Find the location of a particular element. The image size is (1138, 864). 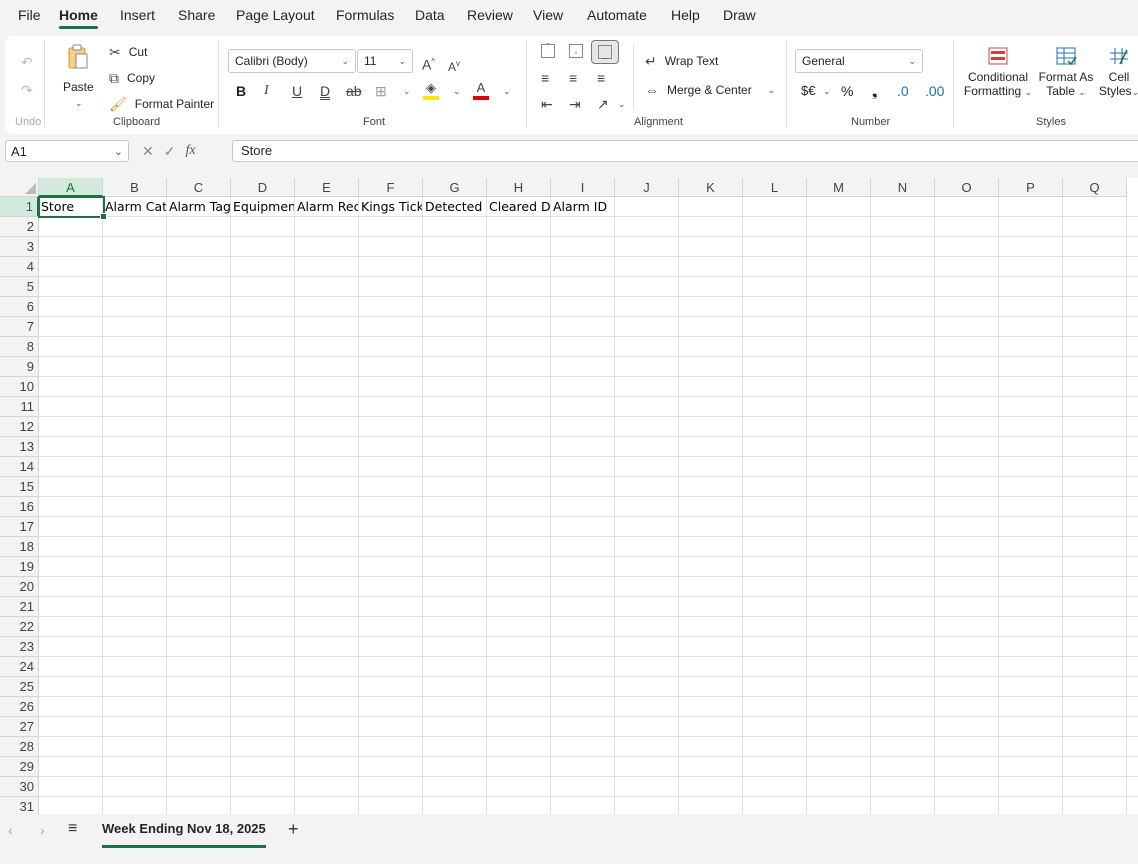

tab-home: Home is located at coordinates (78, 18).